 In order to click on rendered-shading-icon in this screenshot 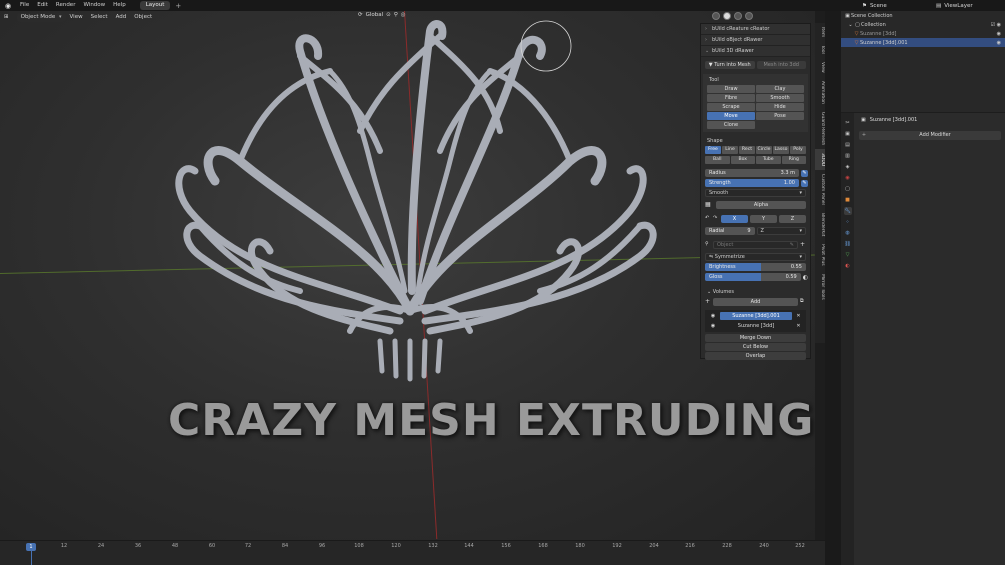, I will do `click(749, 16)`.